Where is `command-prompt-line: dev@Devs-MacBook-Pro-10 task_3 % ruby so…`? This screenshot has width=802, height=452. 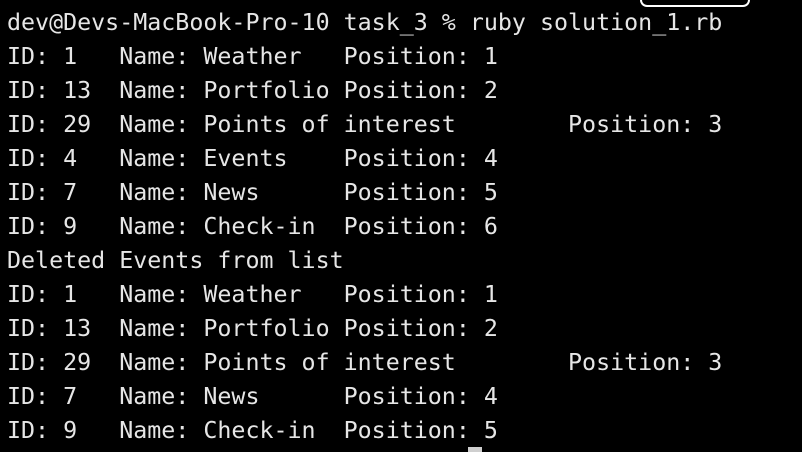 command-prompt-line: dev@Devs-MacBook-Pro-10 task_3 % ruby so… is located at coordinates (365, 22).